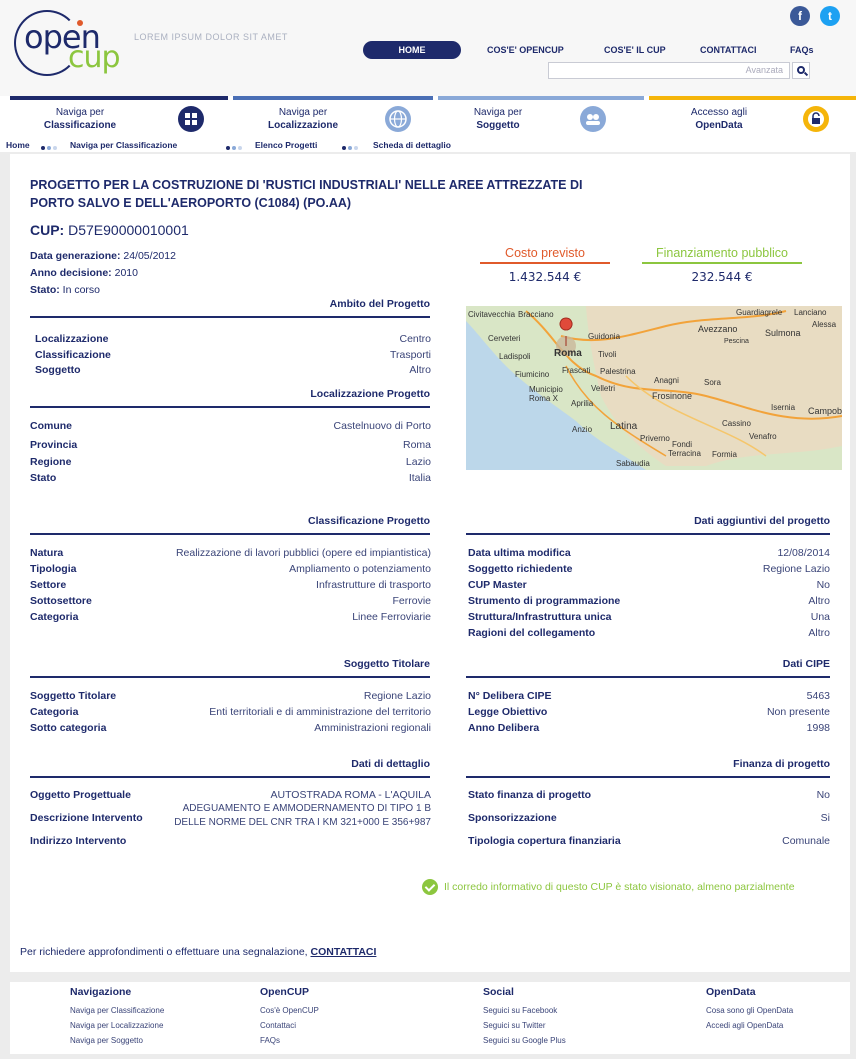 The height and width of the screenshot is (1059, 856). Describe the element at coordinates (649, 585) in the screenshot. I see `aggiuntivi-row: CUP Master No` at that location.